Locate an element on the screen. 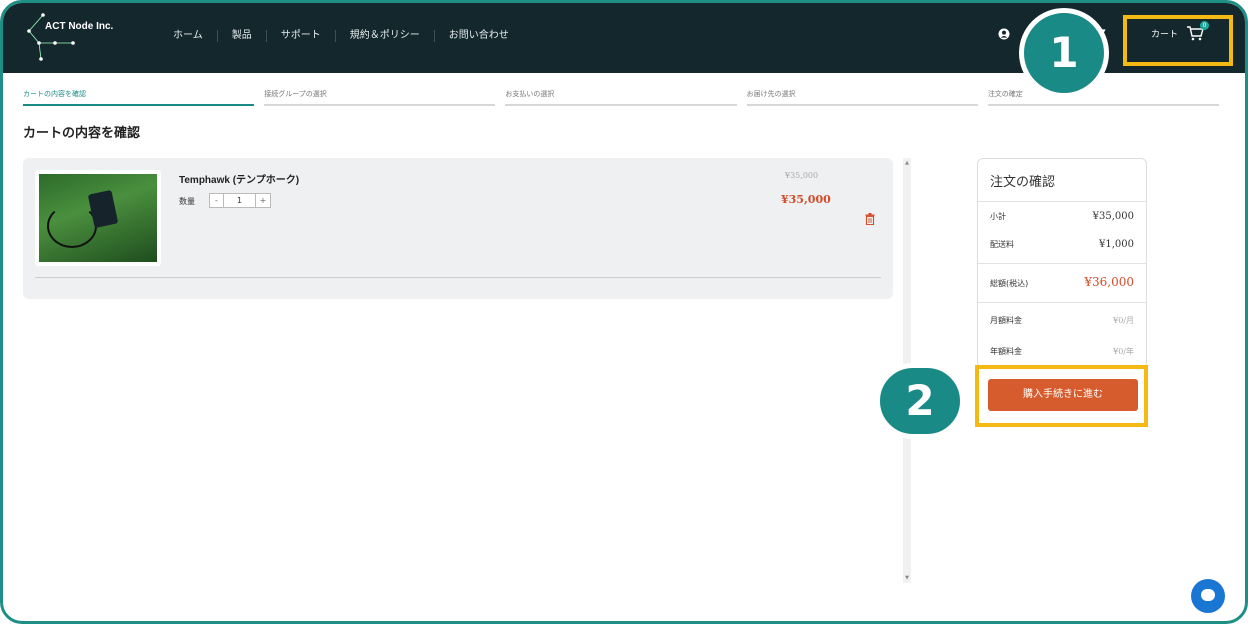 The image size is (1248, 624). monthly-fee-value: ¥0/月 is located at coordinates (1123, 320).